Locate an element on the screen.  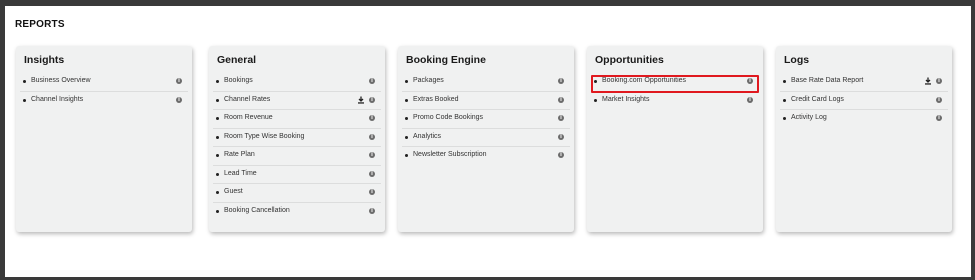
card-title: Opportunities is located at coordinates (629, 60).